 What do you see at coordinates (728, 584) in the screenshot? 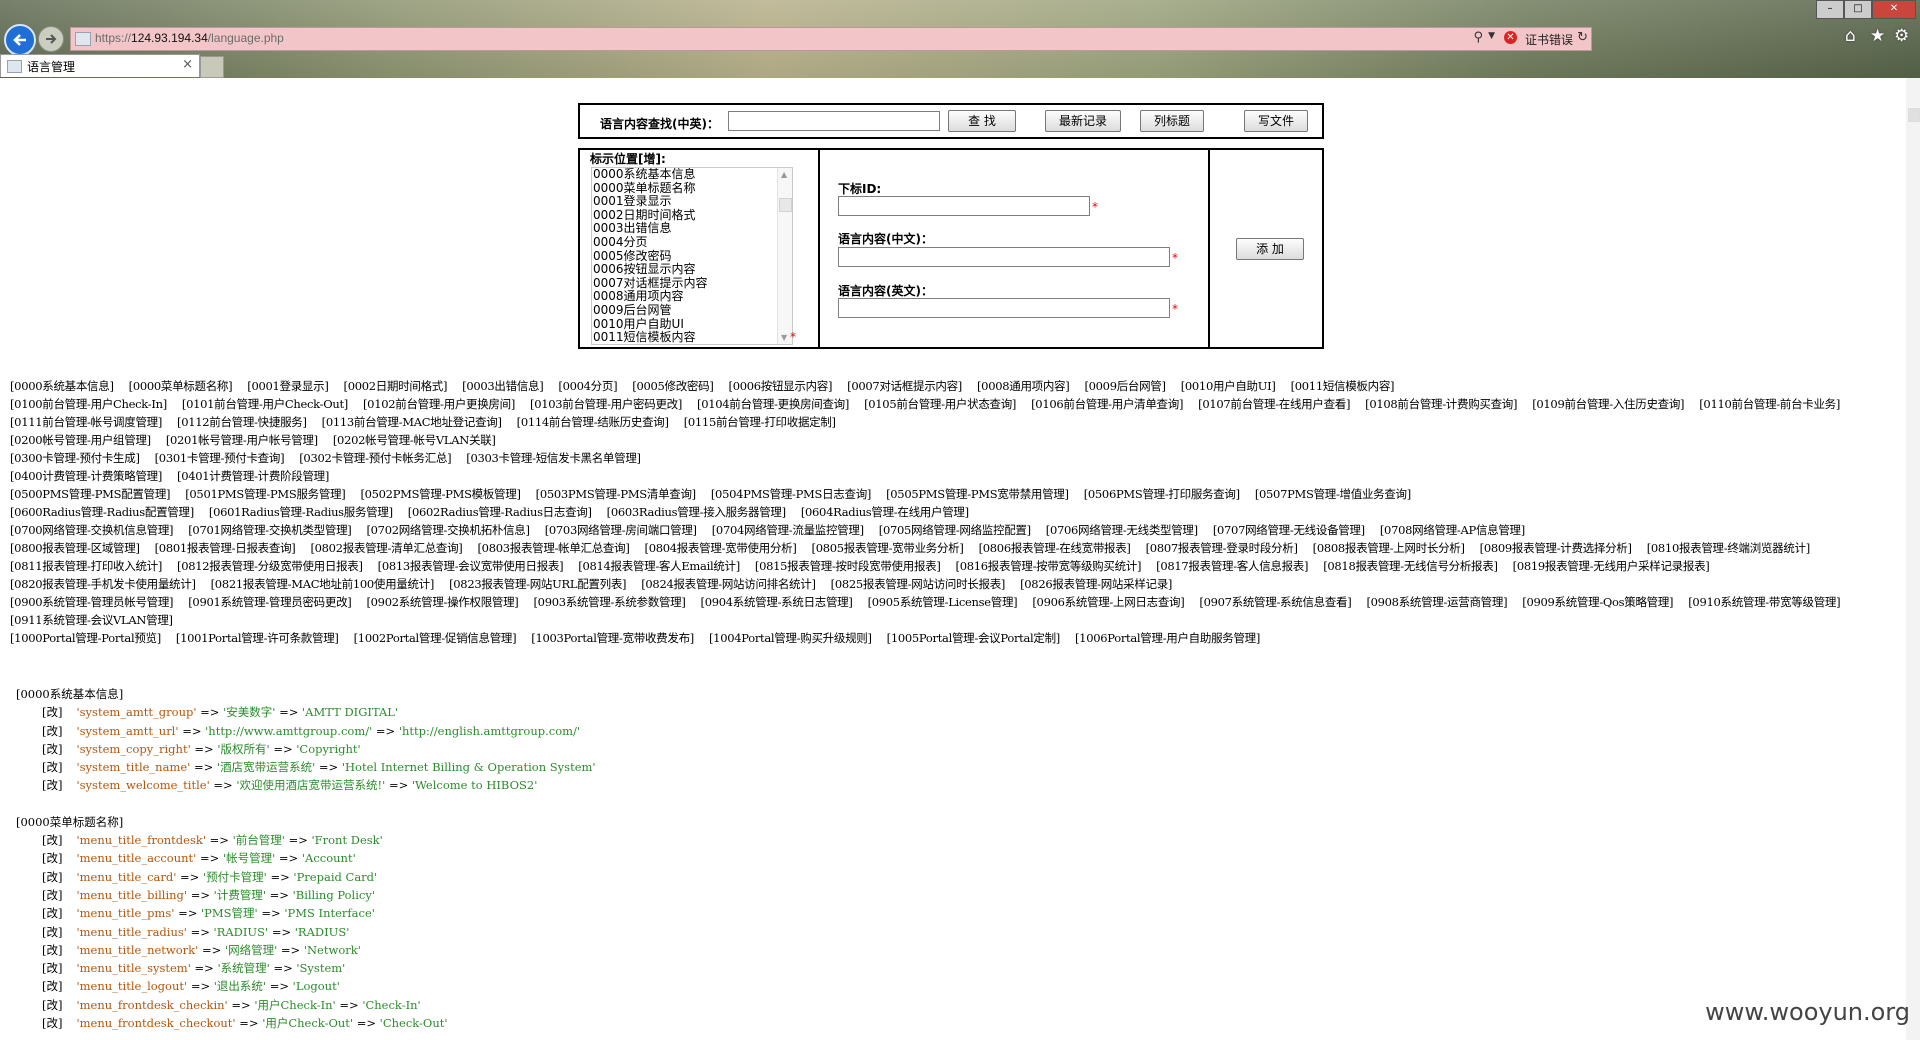
I see `category-link: [0824报表管理-网站访问排名统计]` at bounding box center [728, 584].